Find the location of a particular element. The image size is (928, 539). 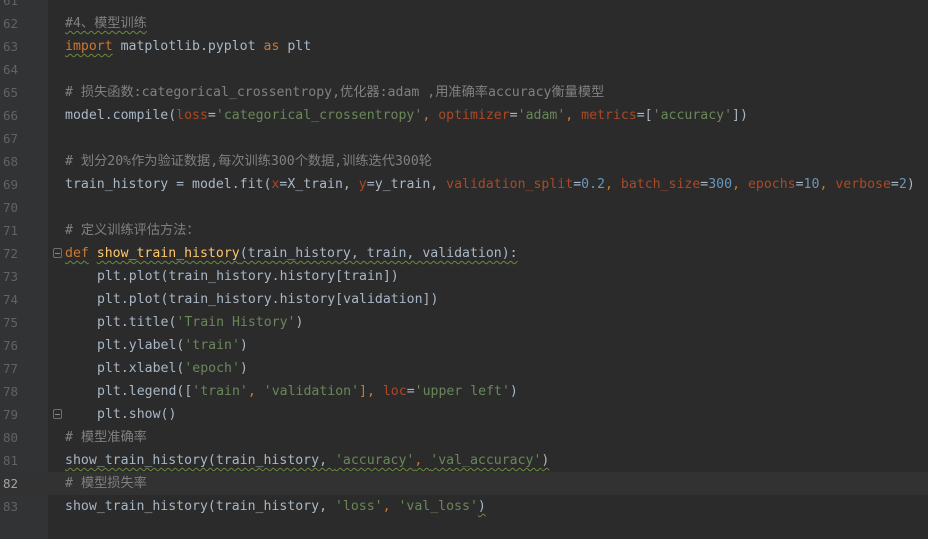

code-line: 71 # 定义训练评估方法： is located at coordinates (464, 230).